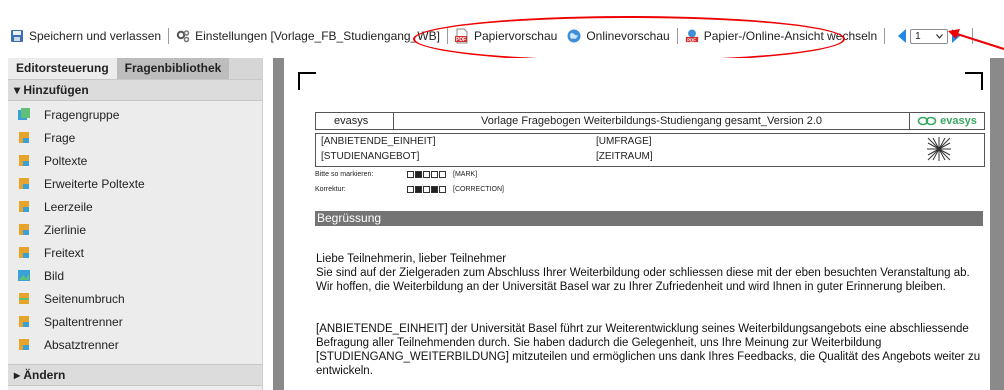  Describe the element at coordinates (956, 36) in the screenshot. I see `next-page-icon` at that location.